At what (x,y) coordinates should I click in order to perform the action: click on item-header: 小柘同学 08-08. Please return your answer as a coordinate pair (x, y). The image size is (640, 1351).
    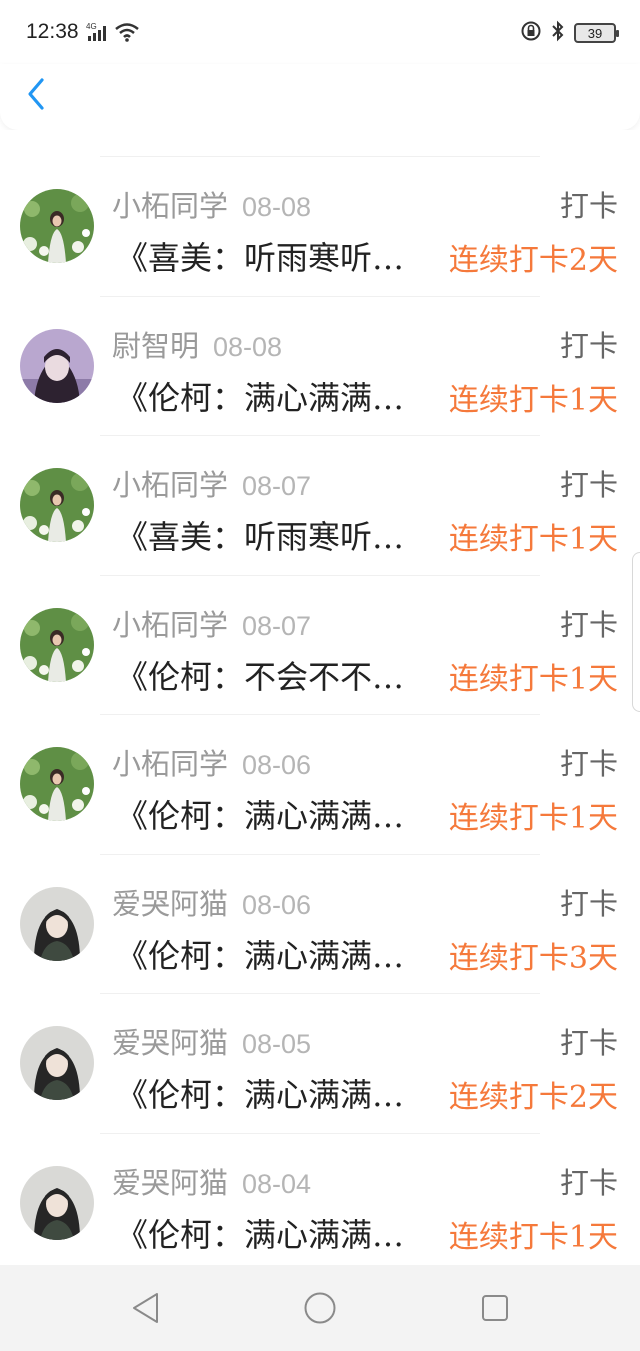
    Looking at the image, I should click on (211, 204).